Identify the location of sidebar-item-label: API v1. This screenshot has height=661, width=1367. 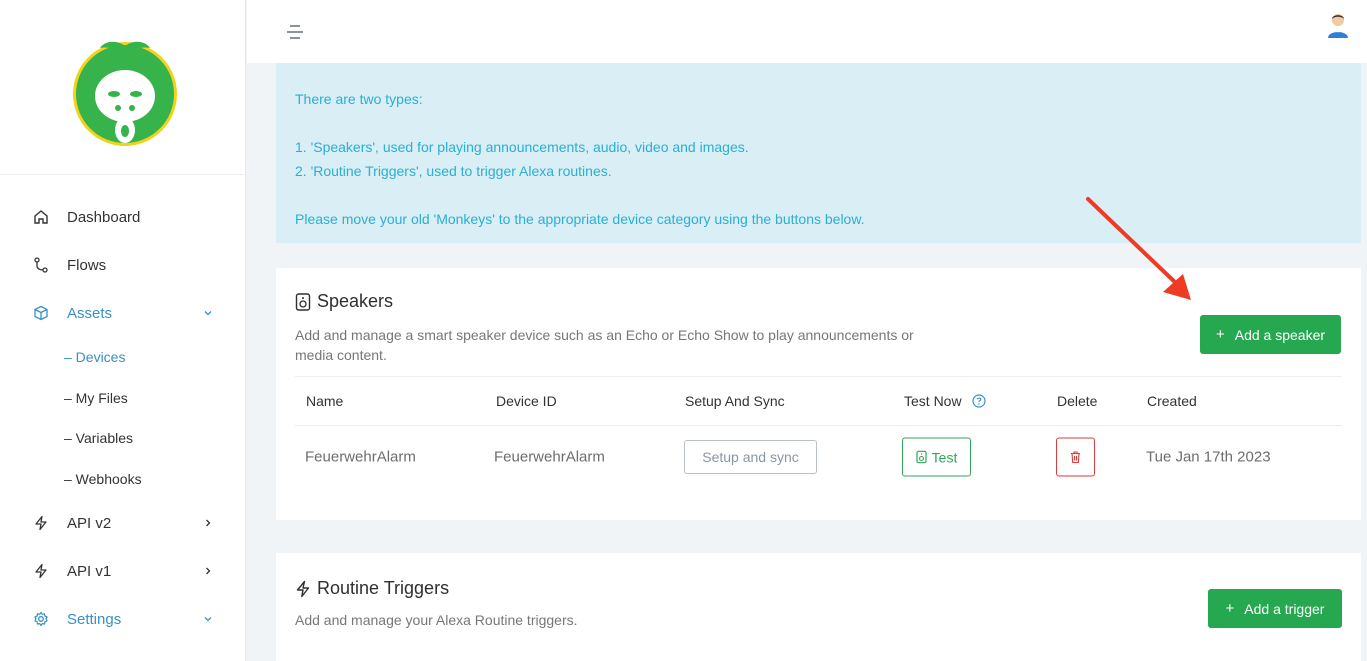
(89, 571).